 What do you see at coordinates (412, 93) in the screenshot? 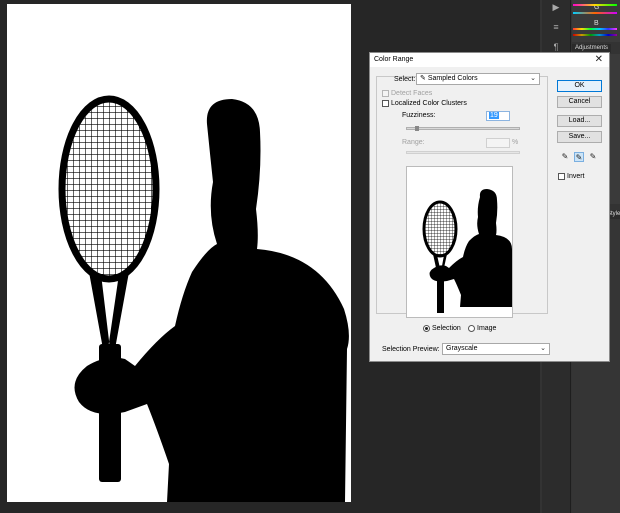
I see `detect-faces-label: Detect Faces` at bounding box center [412, 93].